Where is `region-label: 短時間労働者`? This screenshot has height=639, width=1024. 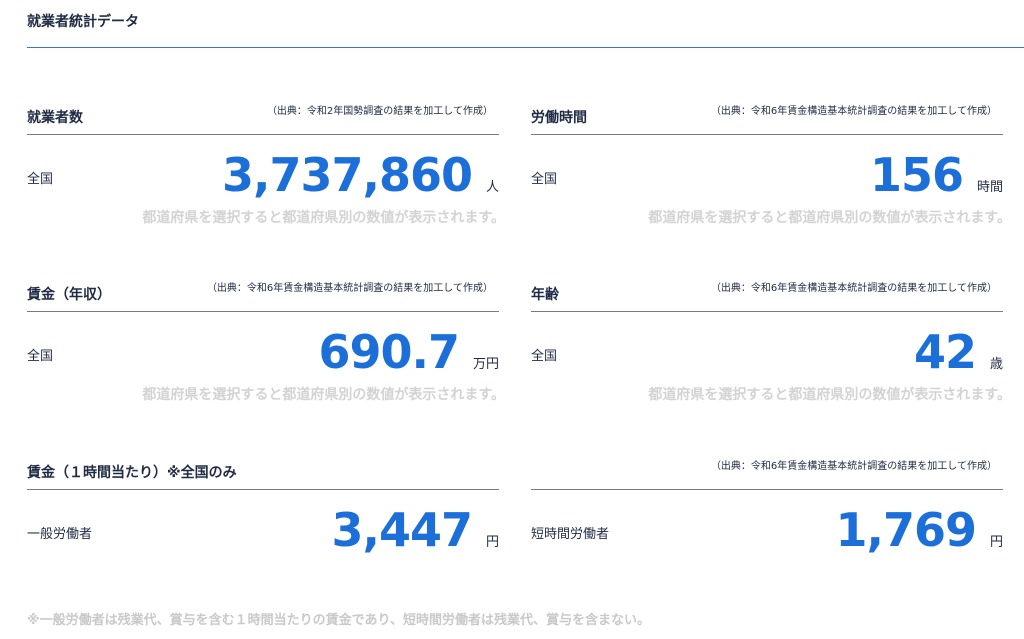
region-label: 短時間労働者 is located at coordinates (570, 534).